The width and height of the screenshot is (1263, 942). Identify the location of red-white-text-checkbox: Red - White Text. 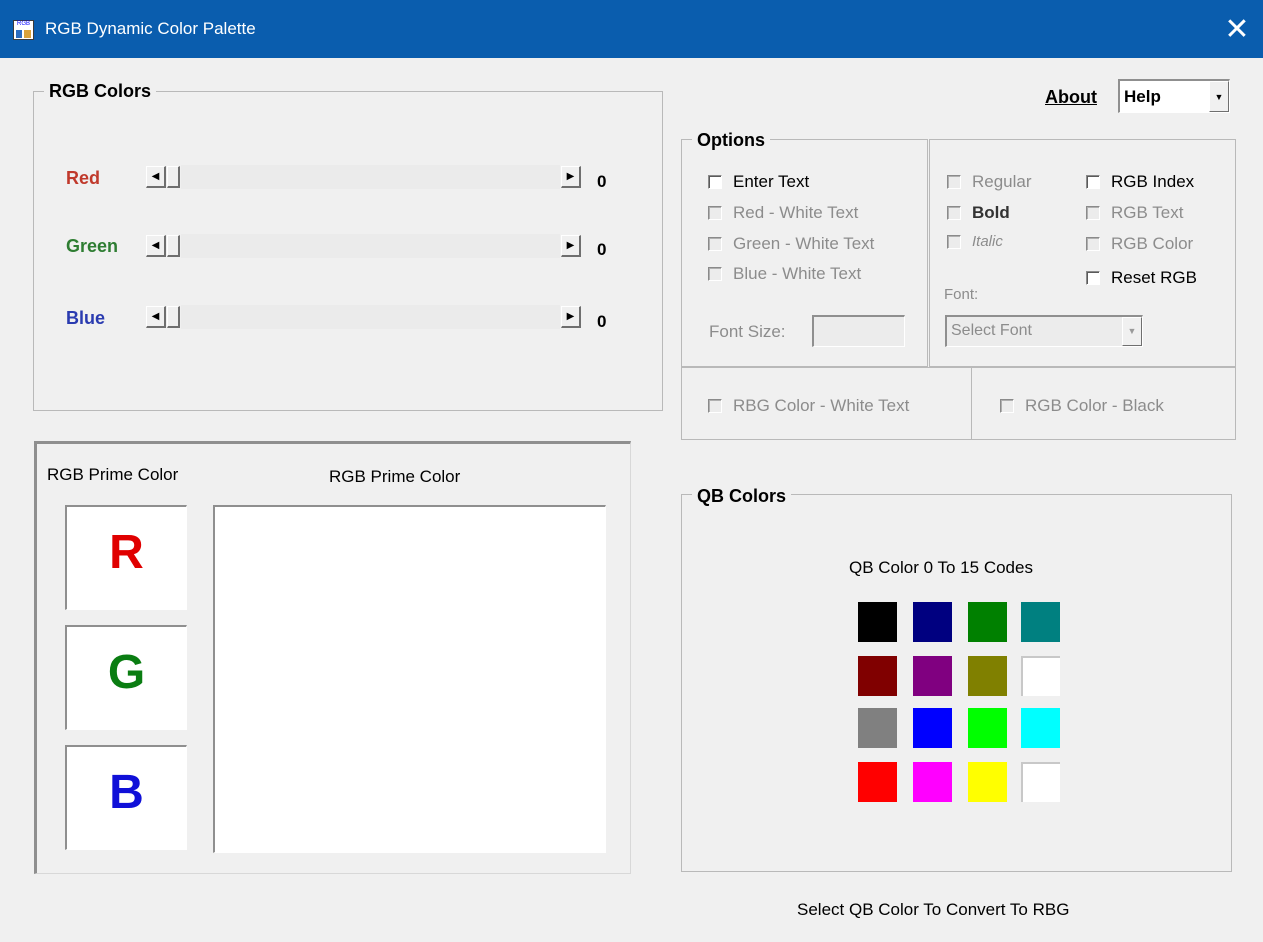
(783, 213).